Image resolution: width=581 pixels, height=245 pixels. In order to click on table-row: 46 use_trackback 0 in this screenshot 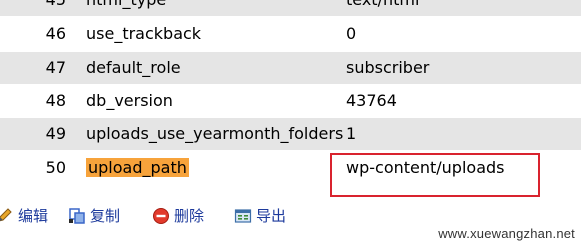, I will do `click(290, 34)`.